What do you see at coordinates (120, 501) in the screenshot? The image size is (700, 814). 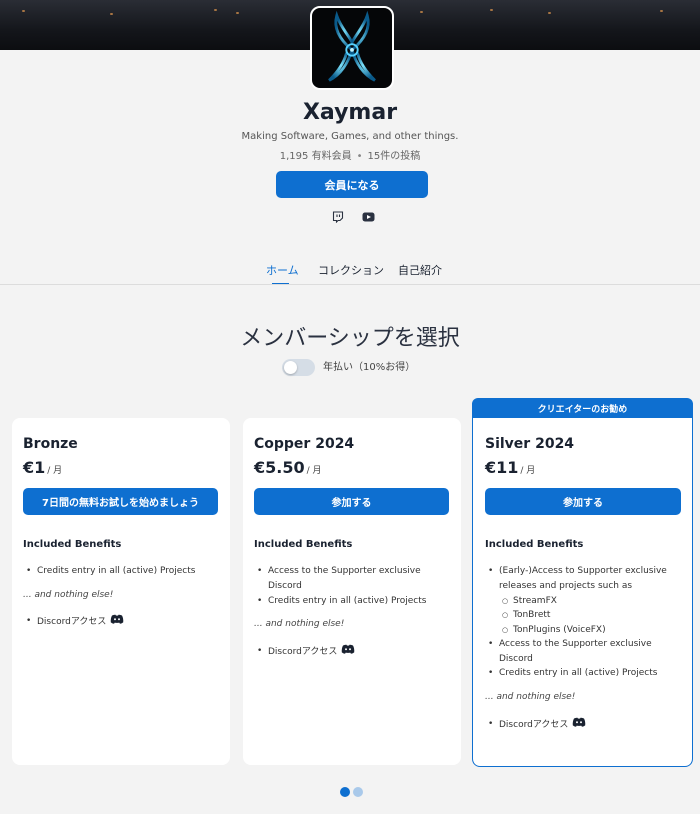 I see `free-trial-button: 7日間の無料お試しを始めましょう` at bounding box center [120, 501].